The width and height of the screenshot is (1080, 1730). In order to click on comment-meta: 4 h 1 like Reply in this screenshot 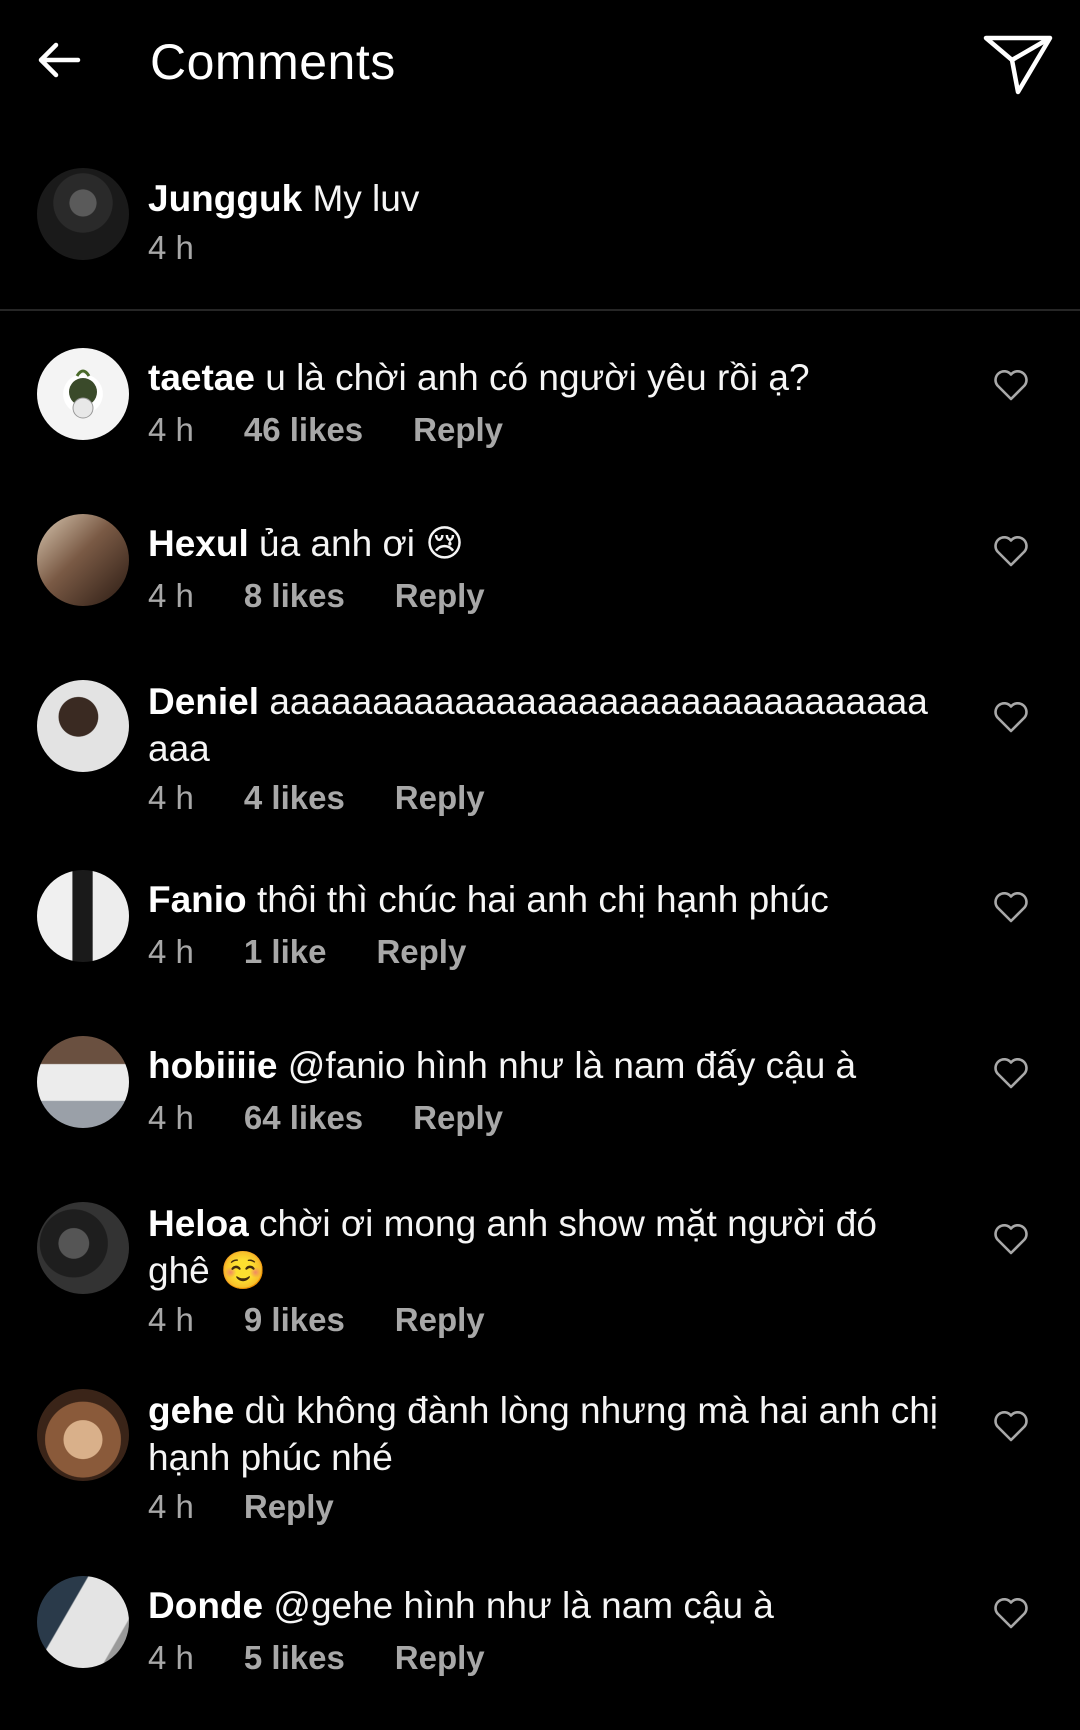, I will do `click(307, 952)`.